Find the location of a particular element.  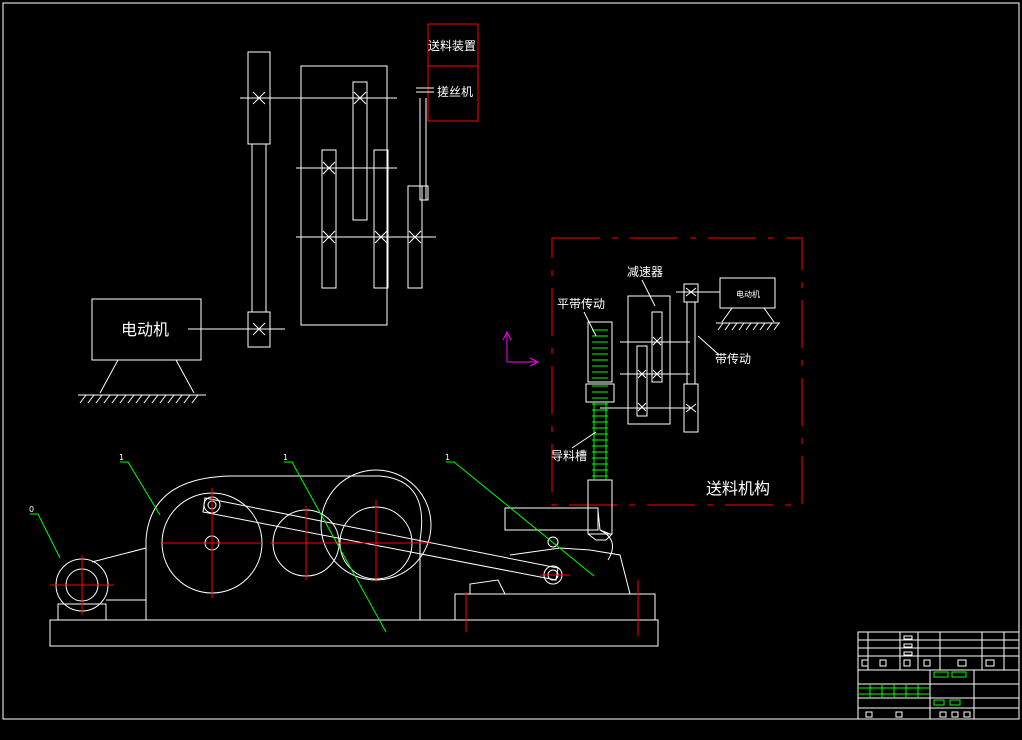

feed-device-box: 送料装置 搓丝机 is located at coordinates (447, 72).